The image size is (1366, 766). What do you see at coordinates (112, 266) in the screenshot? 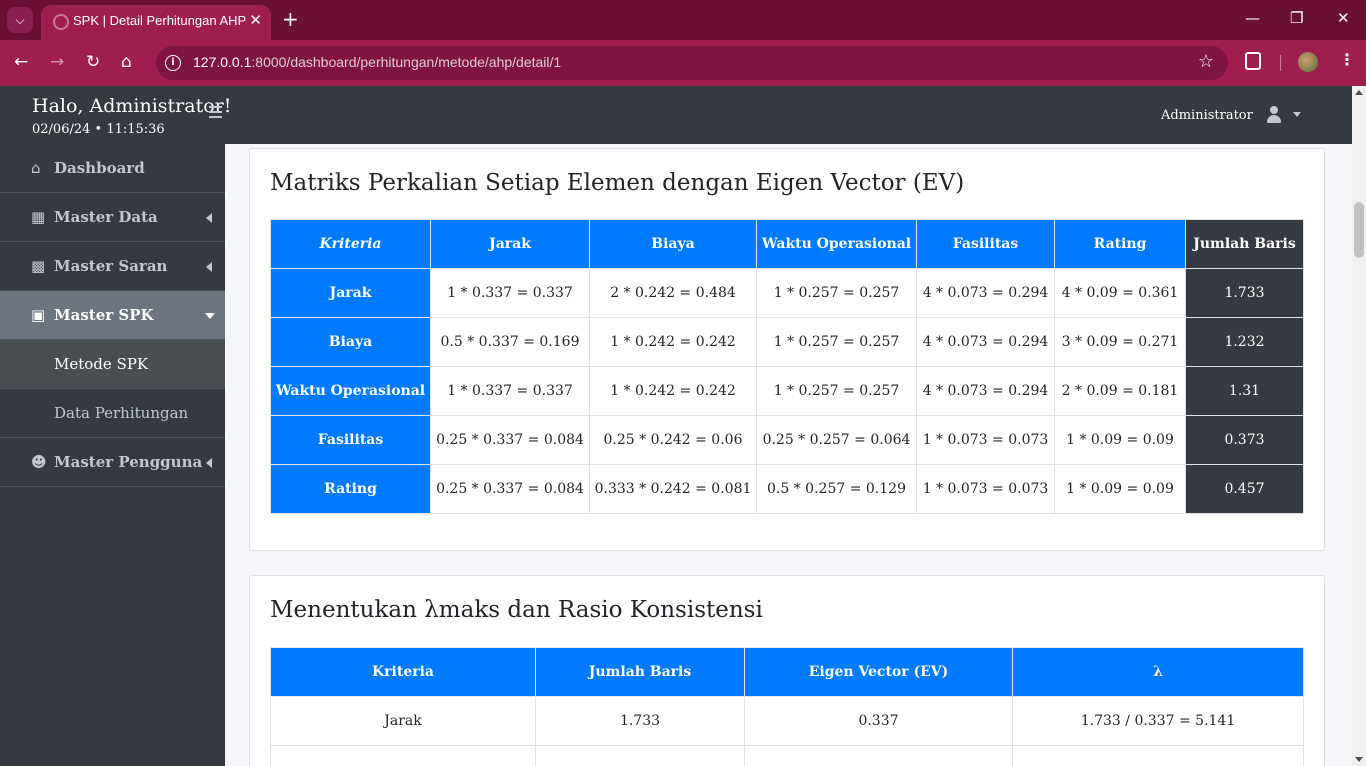
I see `sidebar-item-master-saran: ▩ Master Saran` at bounding box center [112, 266].